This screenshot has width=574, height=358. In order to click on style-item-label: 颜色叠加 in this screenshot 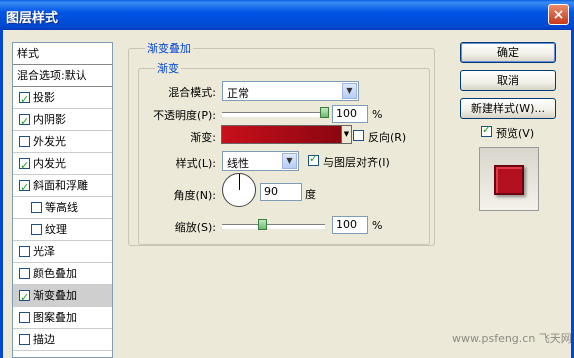, I will do `click(55, 273)`.